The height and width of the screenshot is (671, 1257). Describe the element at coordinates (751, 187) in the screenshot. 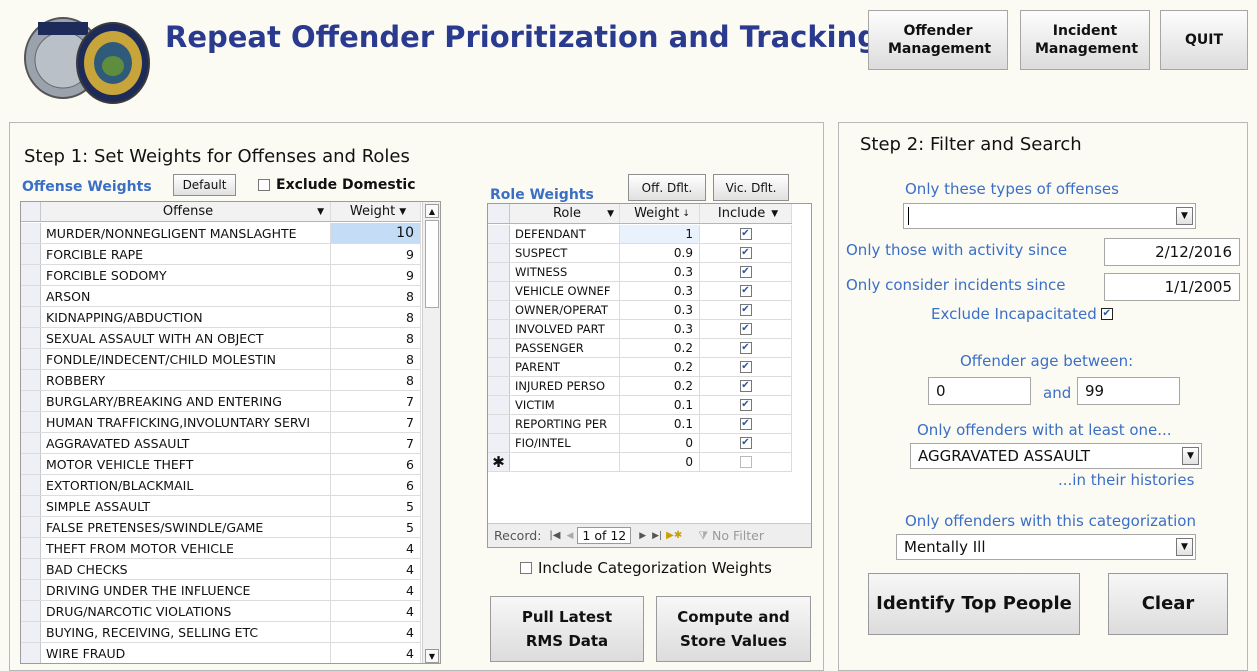

I see `victim-default-button: Vic. Dflt.` at that location.